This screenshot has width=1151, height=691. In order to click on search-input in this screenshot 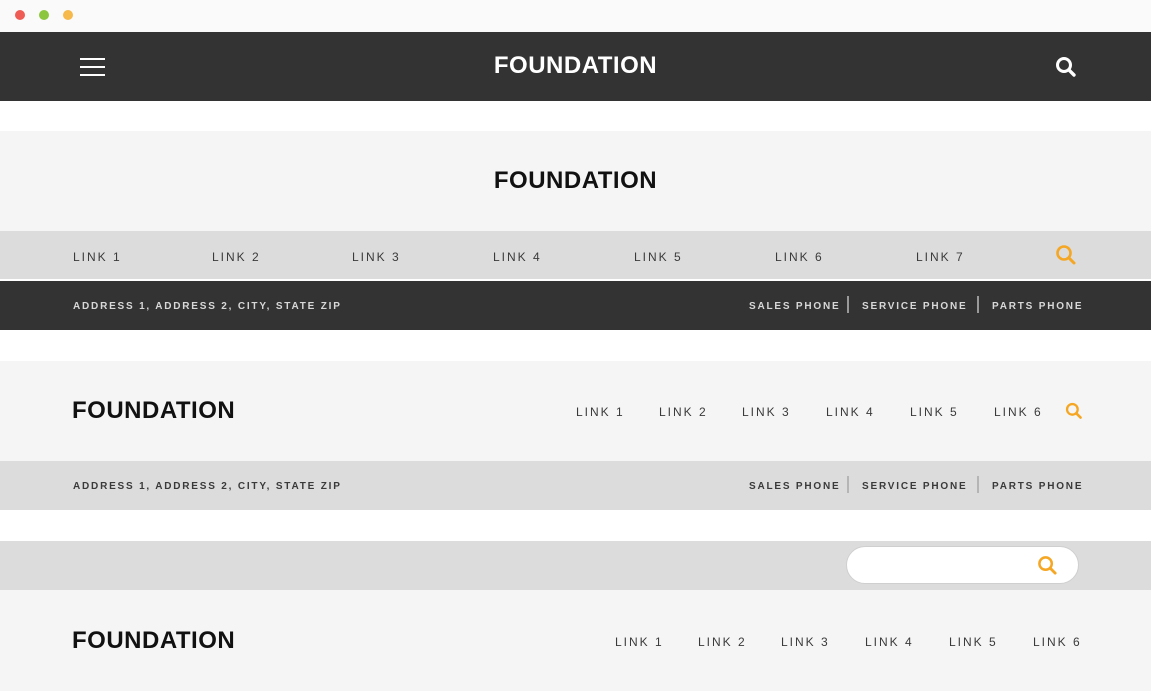, I will do `click(950, 566)`.